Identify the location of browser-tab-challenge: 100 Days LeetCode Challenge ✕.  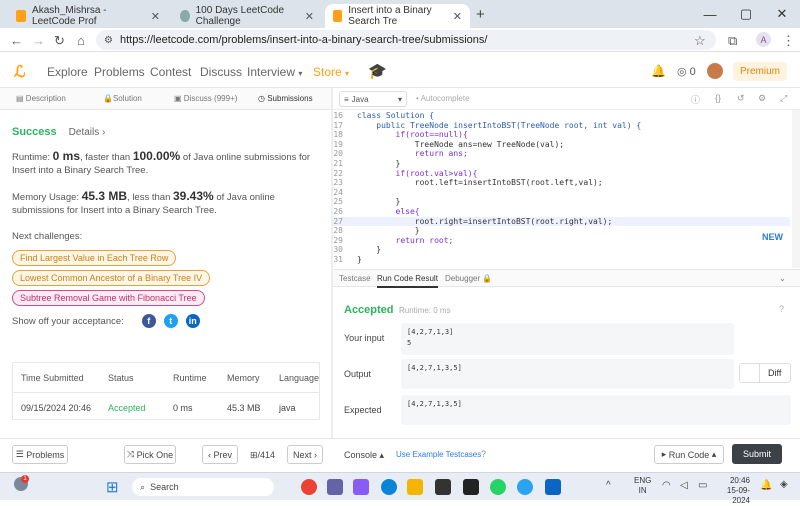
(247, 16).